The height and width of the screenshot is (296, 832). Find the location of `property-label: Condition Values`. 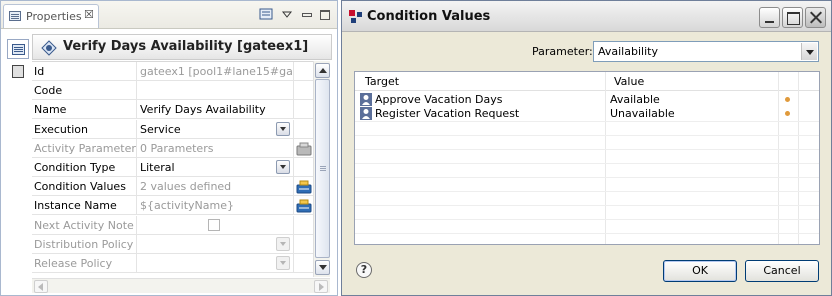

property-label: Condition Values is located at coordinates (80, 186).